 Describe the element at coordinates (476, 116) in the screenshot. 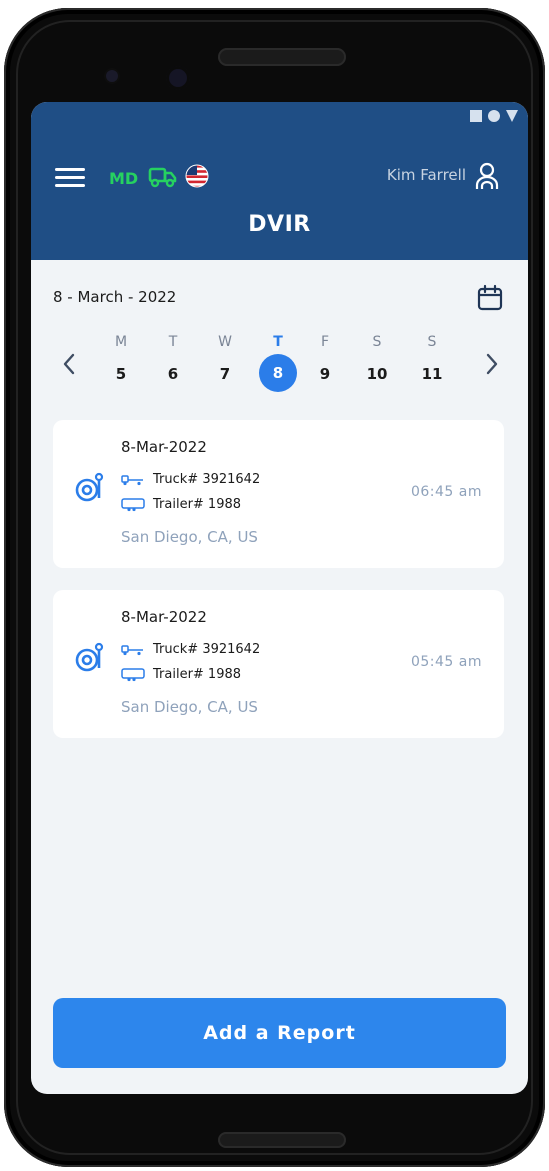

I see `status-square-icon` at that location.